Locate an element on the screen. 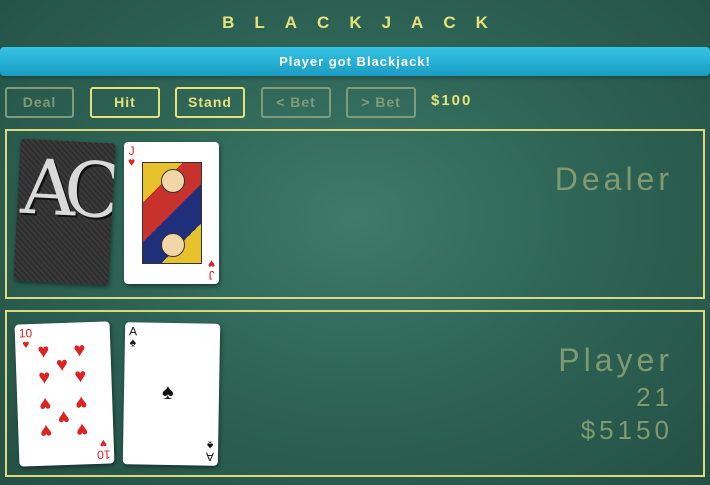 The width and height of the screenshot is (710, 485). increase-bet-button: > Bet is located at coordinates (381, 102).